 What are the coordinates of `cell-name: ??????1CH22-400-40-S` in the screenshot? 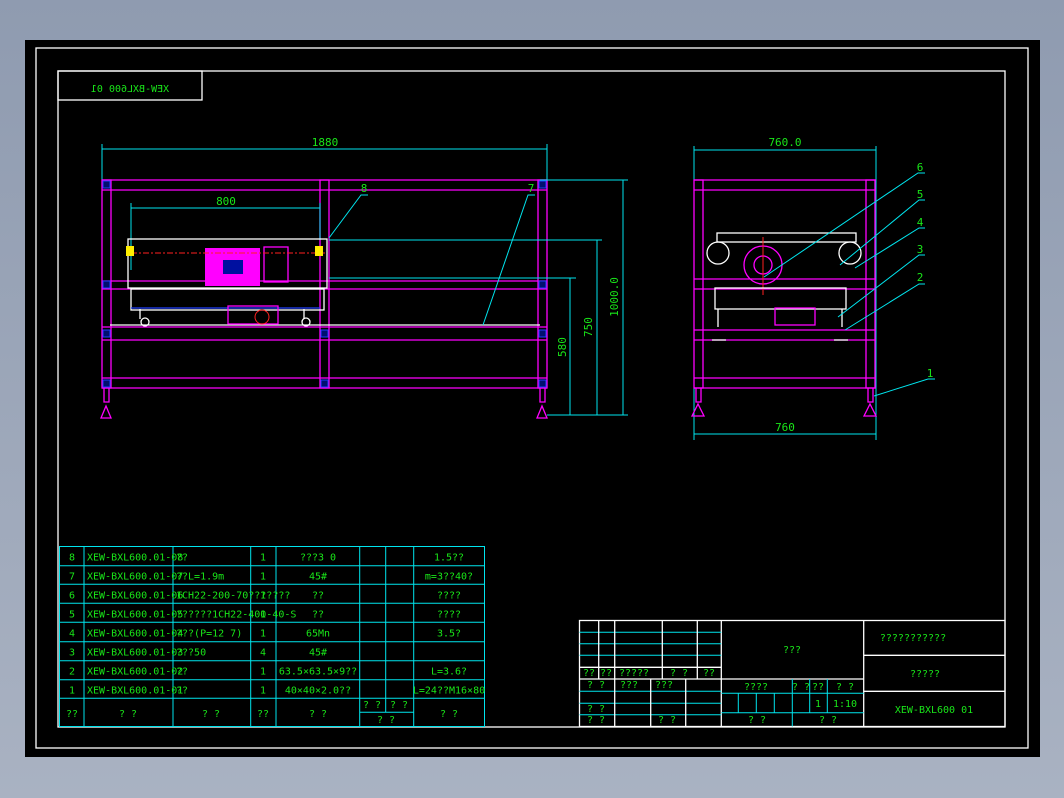 It's located at (236, 614).